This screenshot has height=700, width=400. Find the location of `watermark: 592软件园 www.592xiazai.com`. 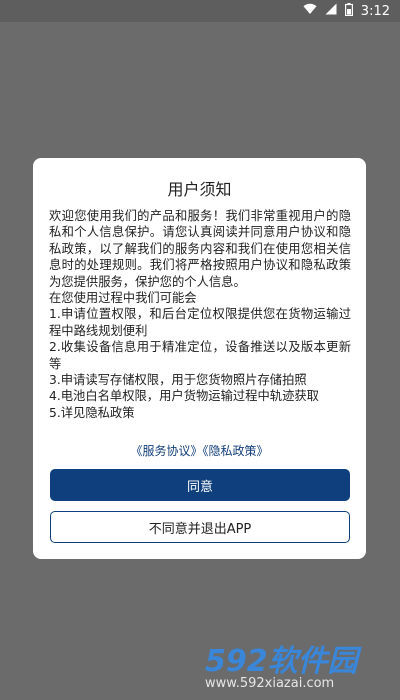

watermark: 592软件园 www.592xiazai.com is located at coordinates (300, 666).